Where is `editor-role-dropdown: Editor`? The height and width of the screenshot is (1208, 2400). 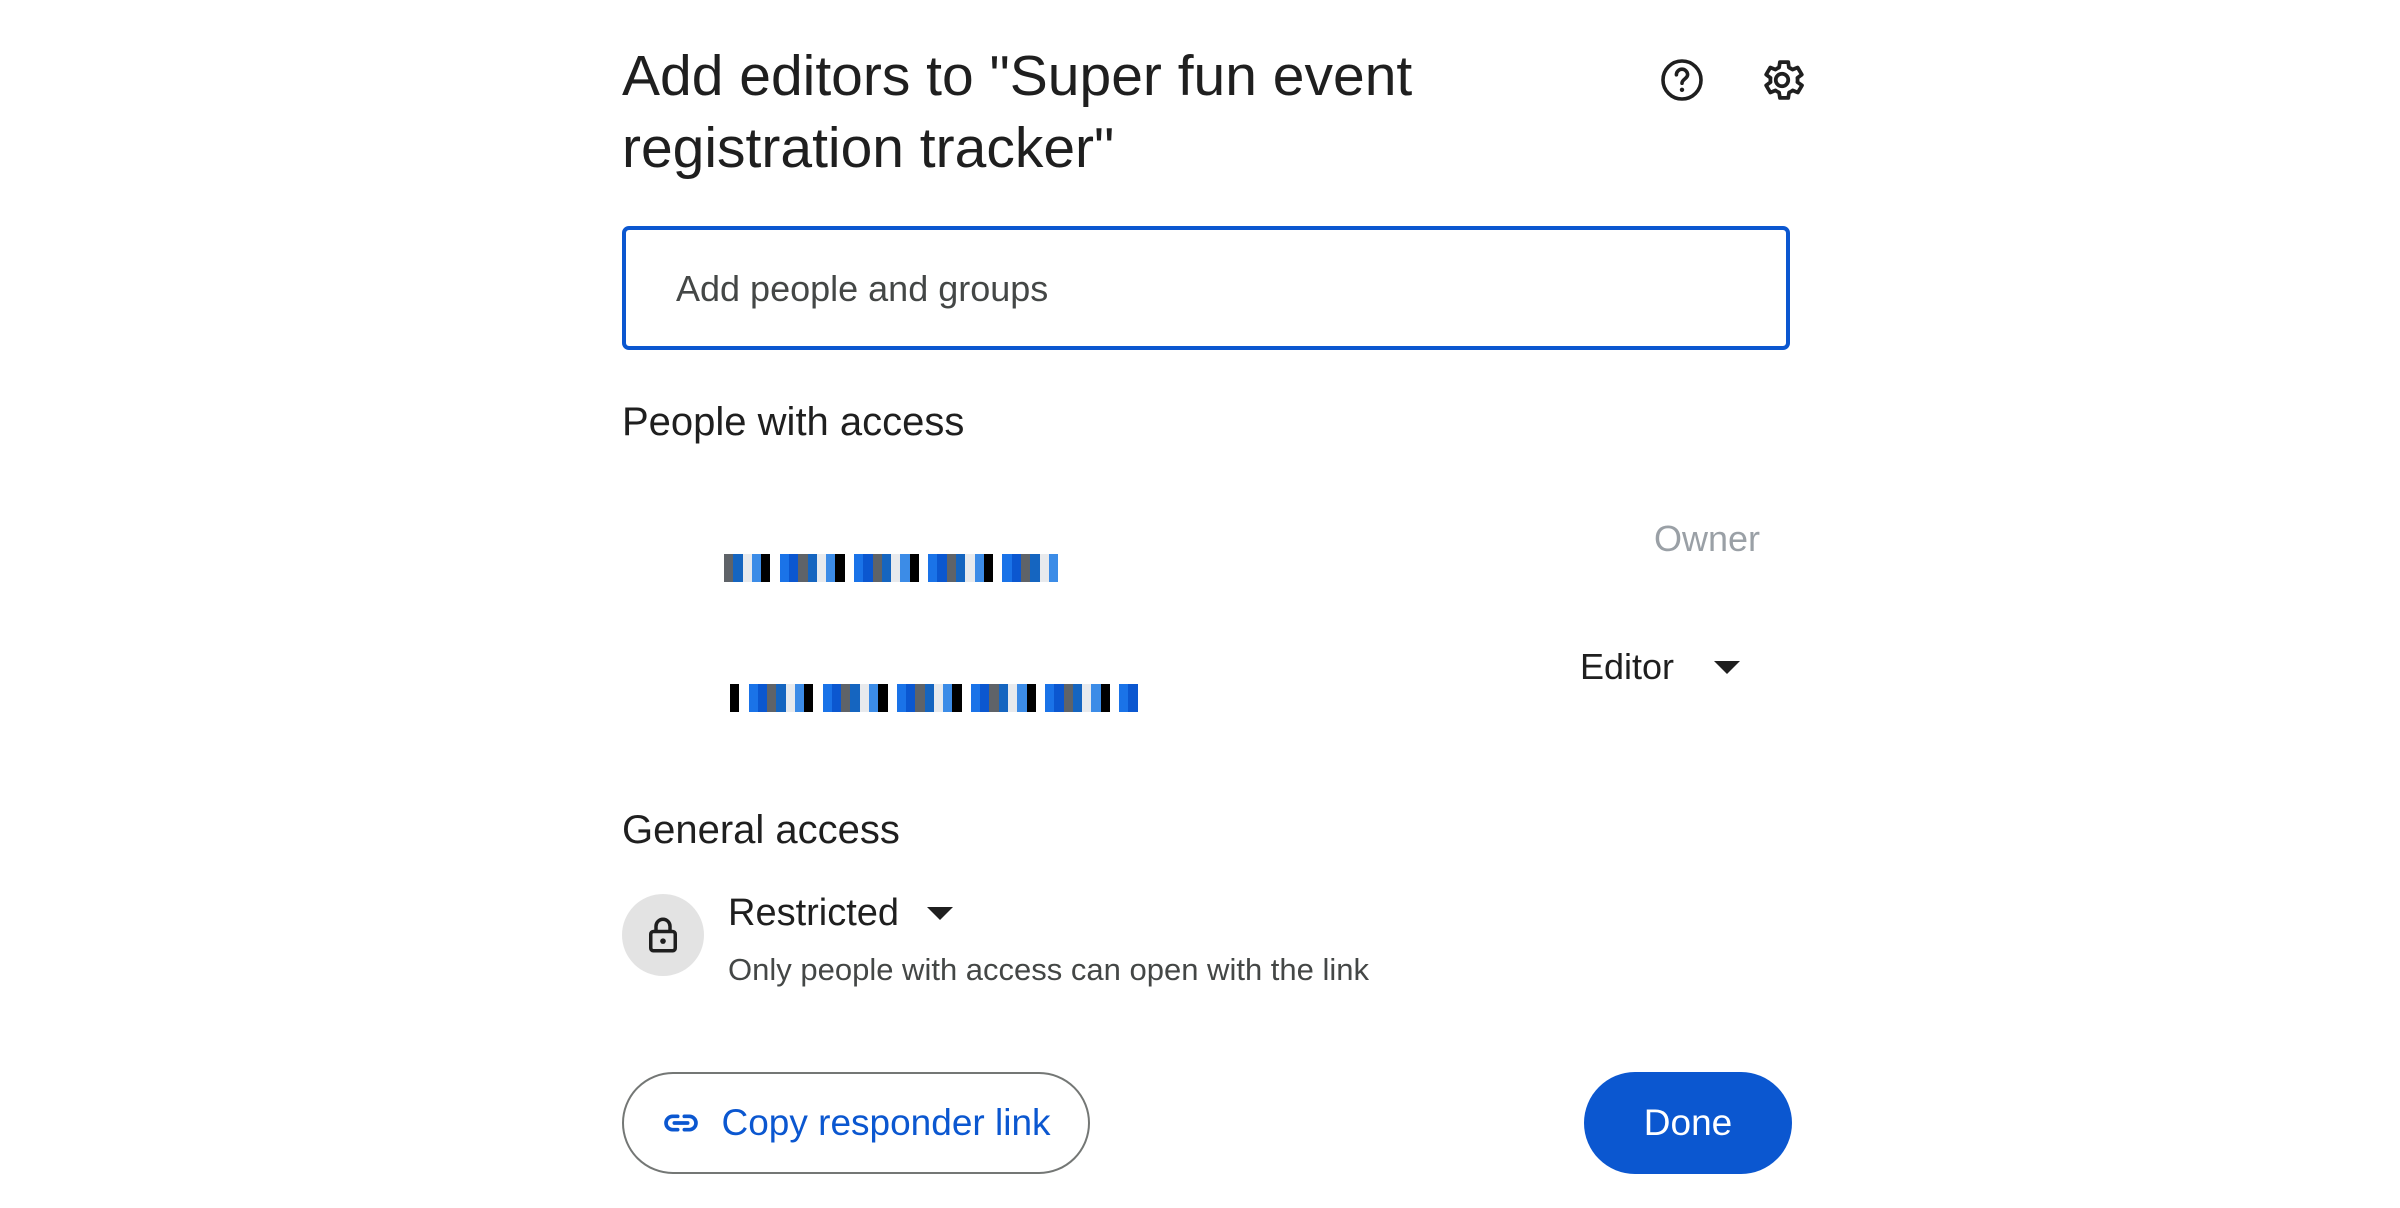 editor-role-dropdown: Editor is located at coordinates (1660, 667).